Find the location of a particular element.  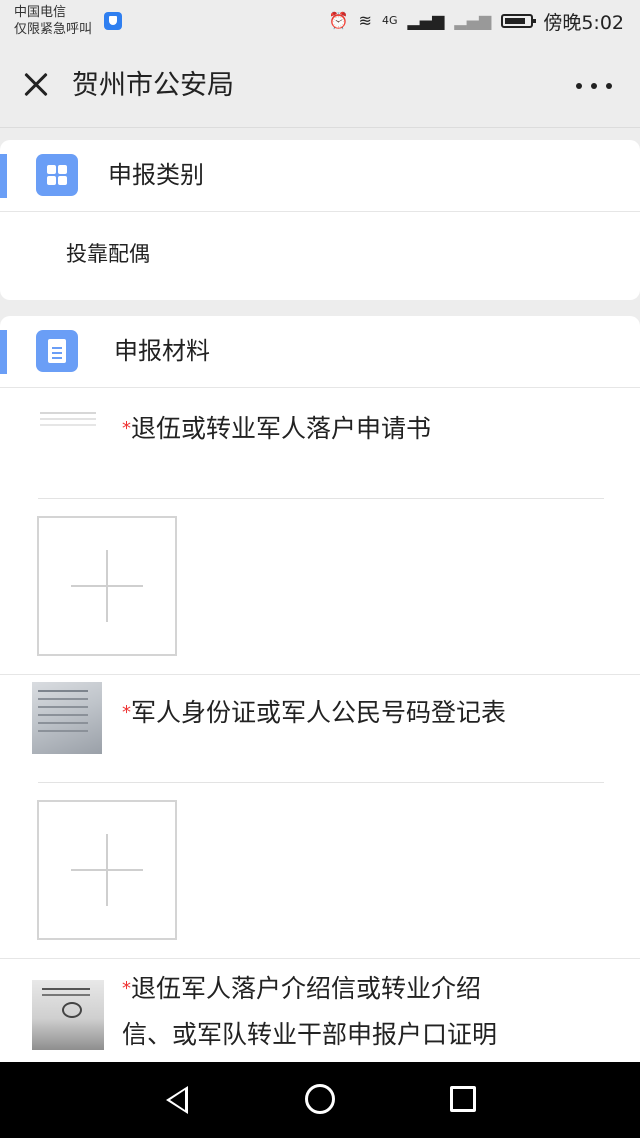

no-signal-icon: ▂▄▆ is located at coordinates (473, 20).